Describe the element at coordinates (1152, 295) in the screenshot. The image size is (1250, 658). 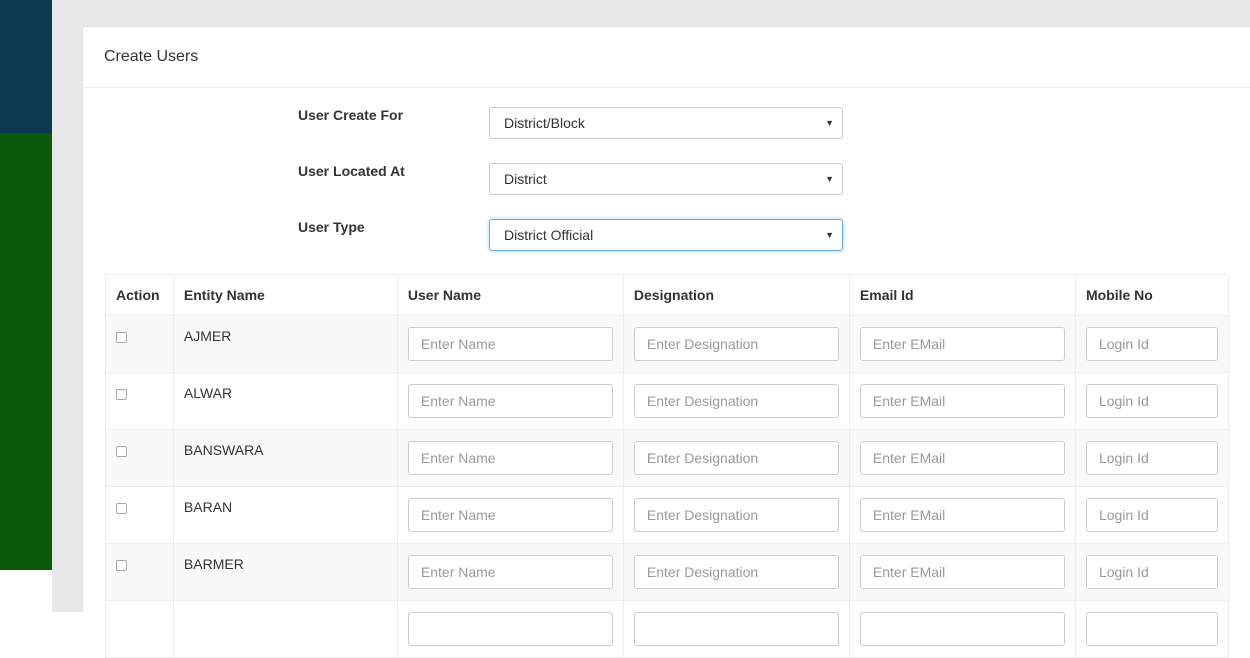
I see `header-mobile-no: Mobile No` at that location.